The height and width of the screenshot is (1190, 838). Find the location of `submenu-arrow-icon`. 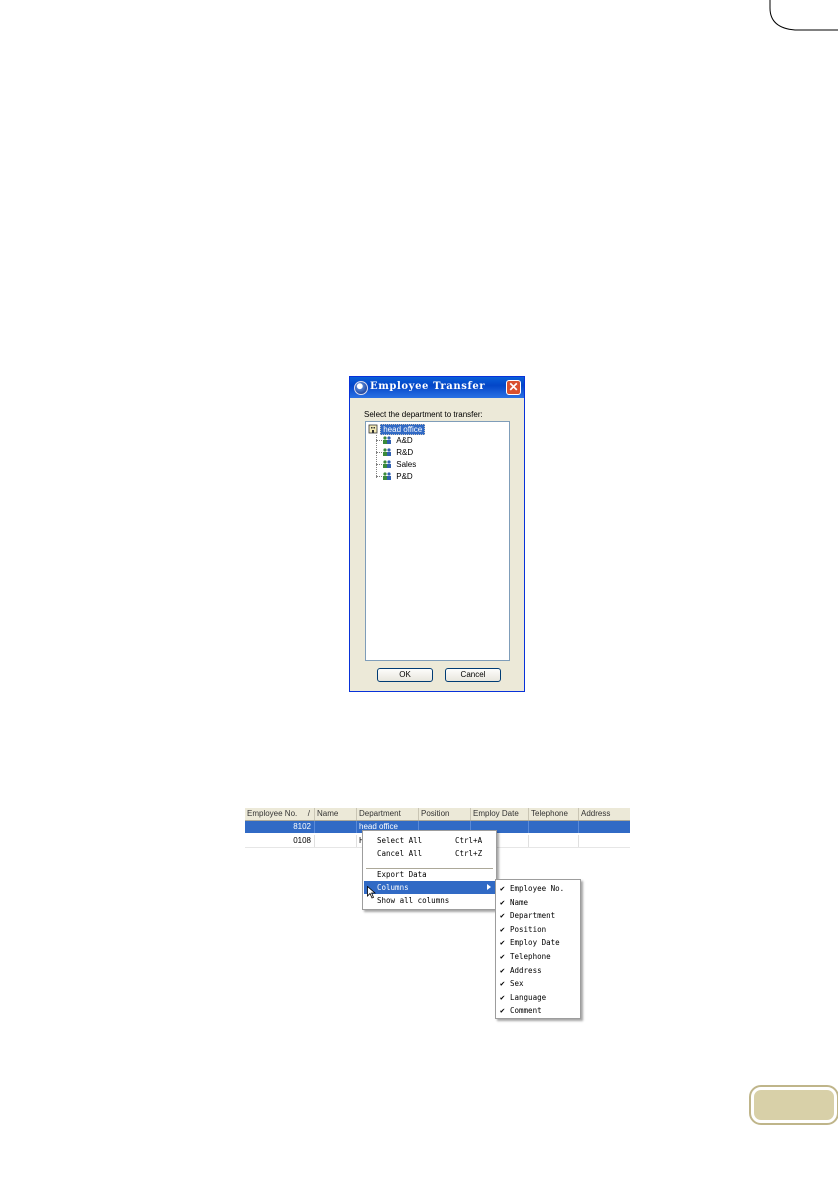

submenu-arrow-icon is located at coordinates (489, 887).